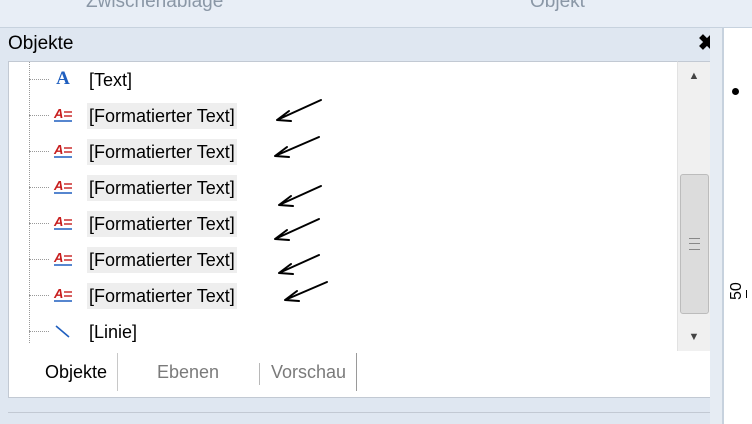 This screenshot has height=424, width=752. Describe the element at coordinates (343, 332) in the screenshot. I see `tree-item: [Linie]` at that location.